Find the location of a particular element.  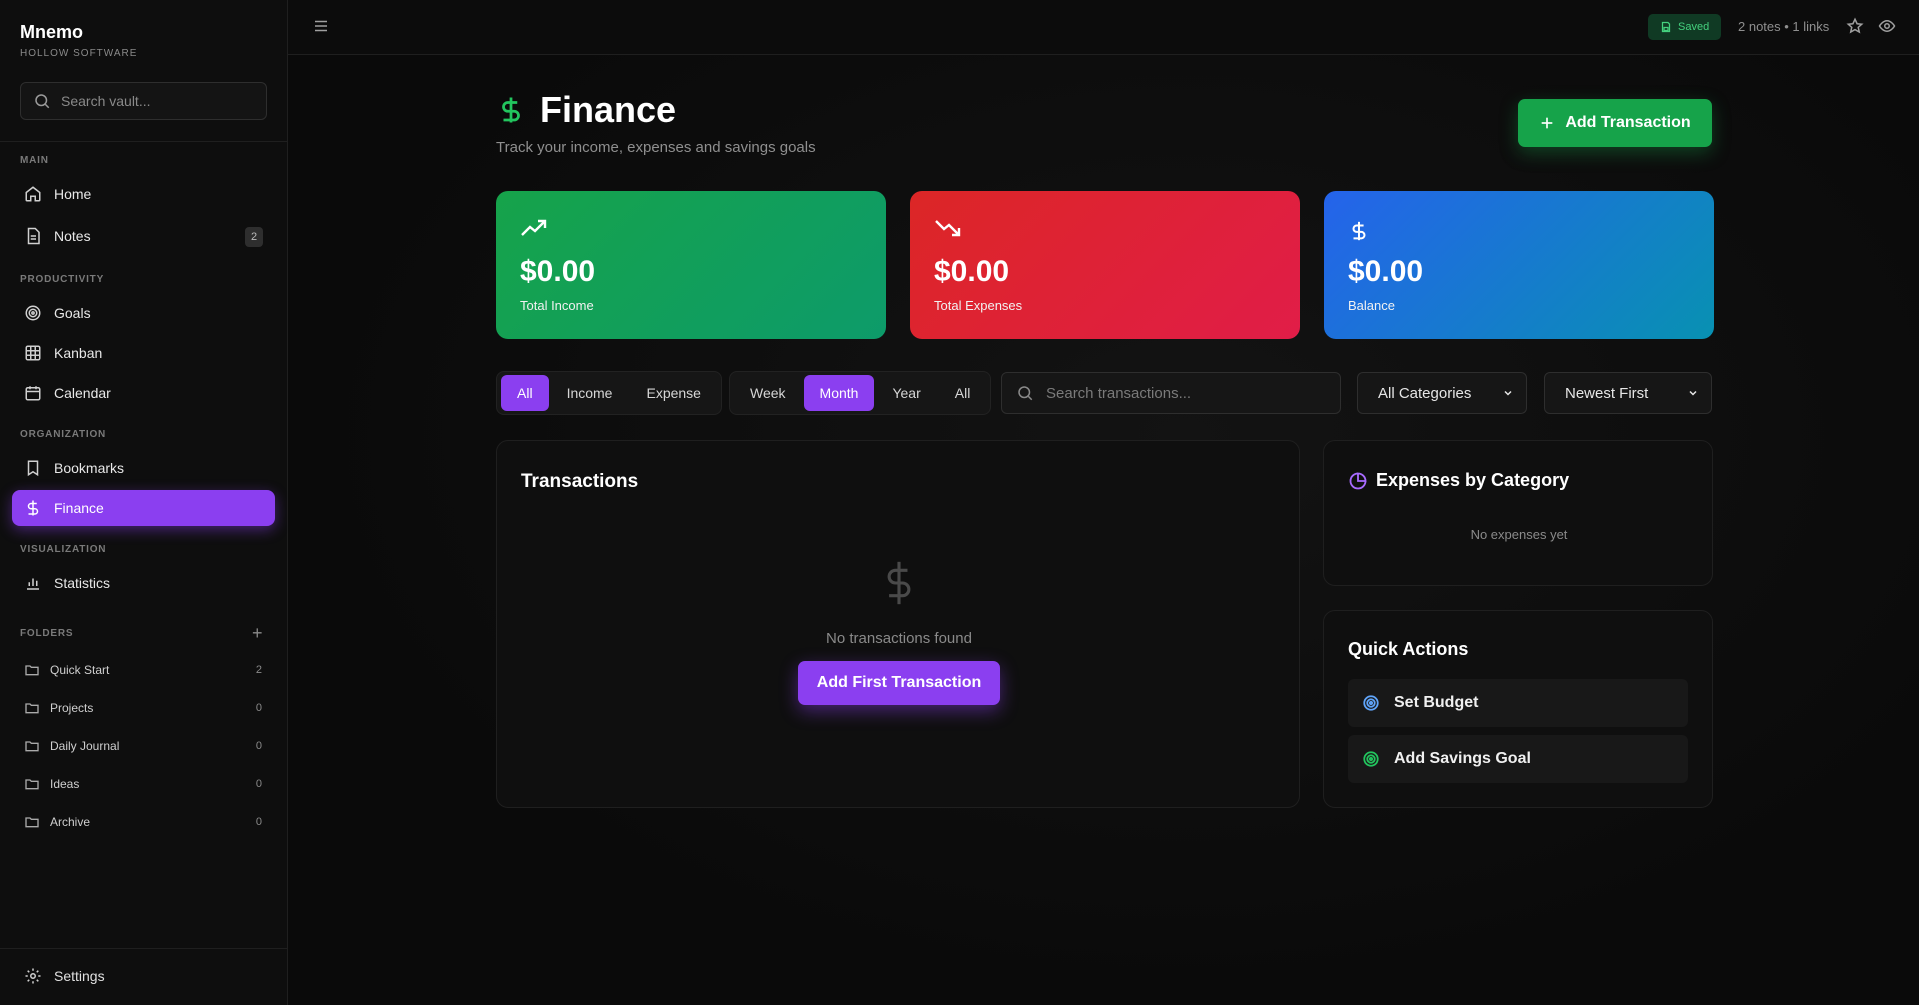

sort-select: Newest First is located at coordinates (1628, 393).